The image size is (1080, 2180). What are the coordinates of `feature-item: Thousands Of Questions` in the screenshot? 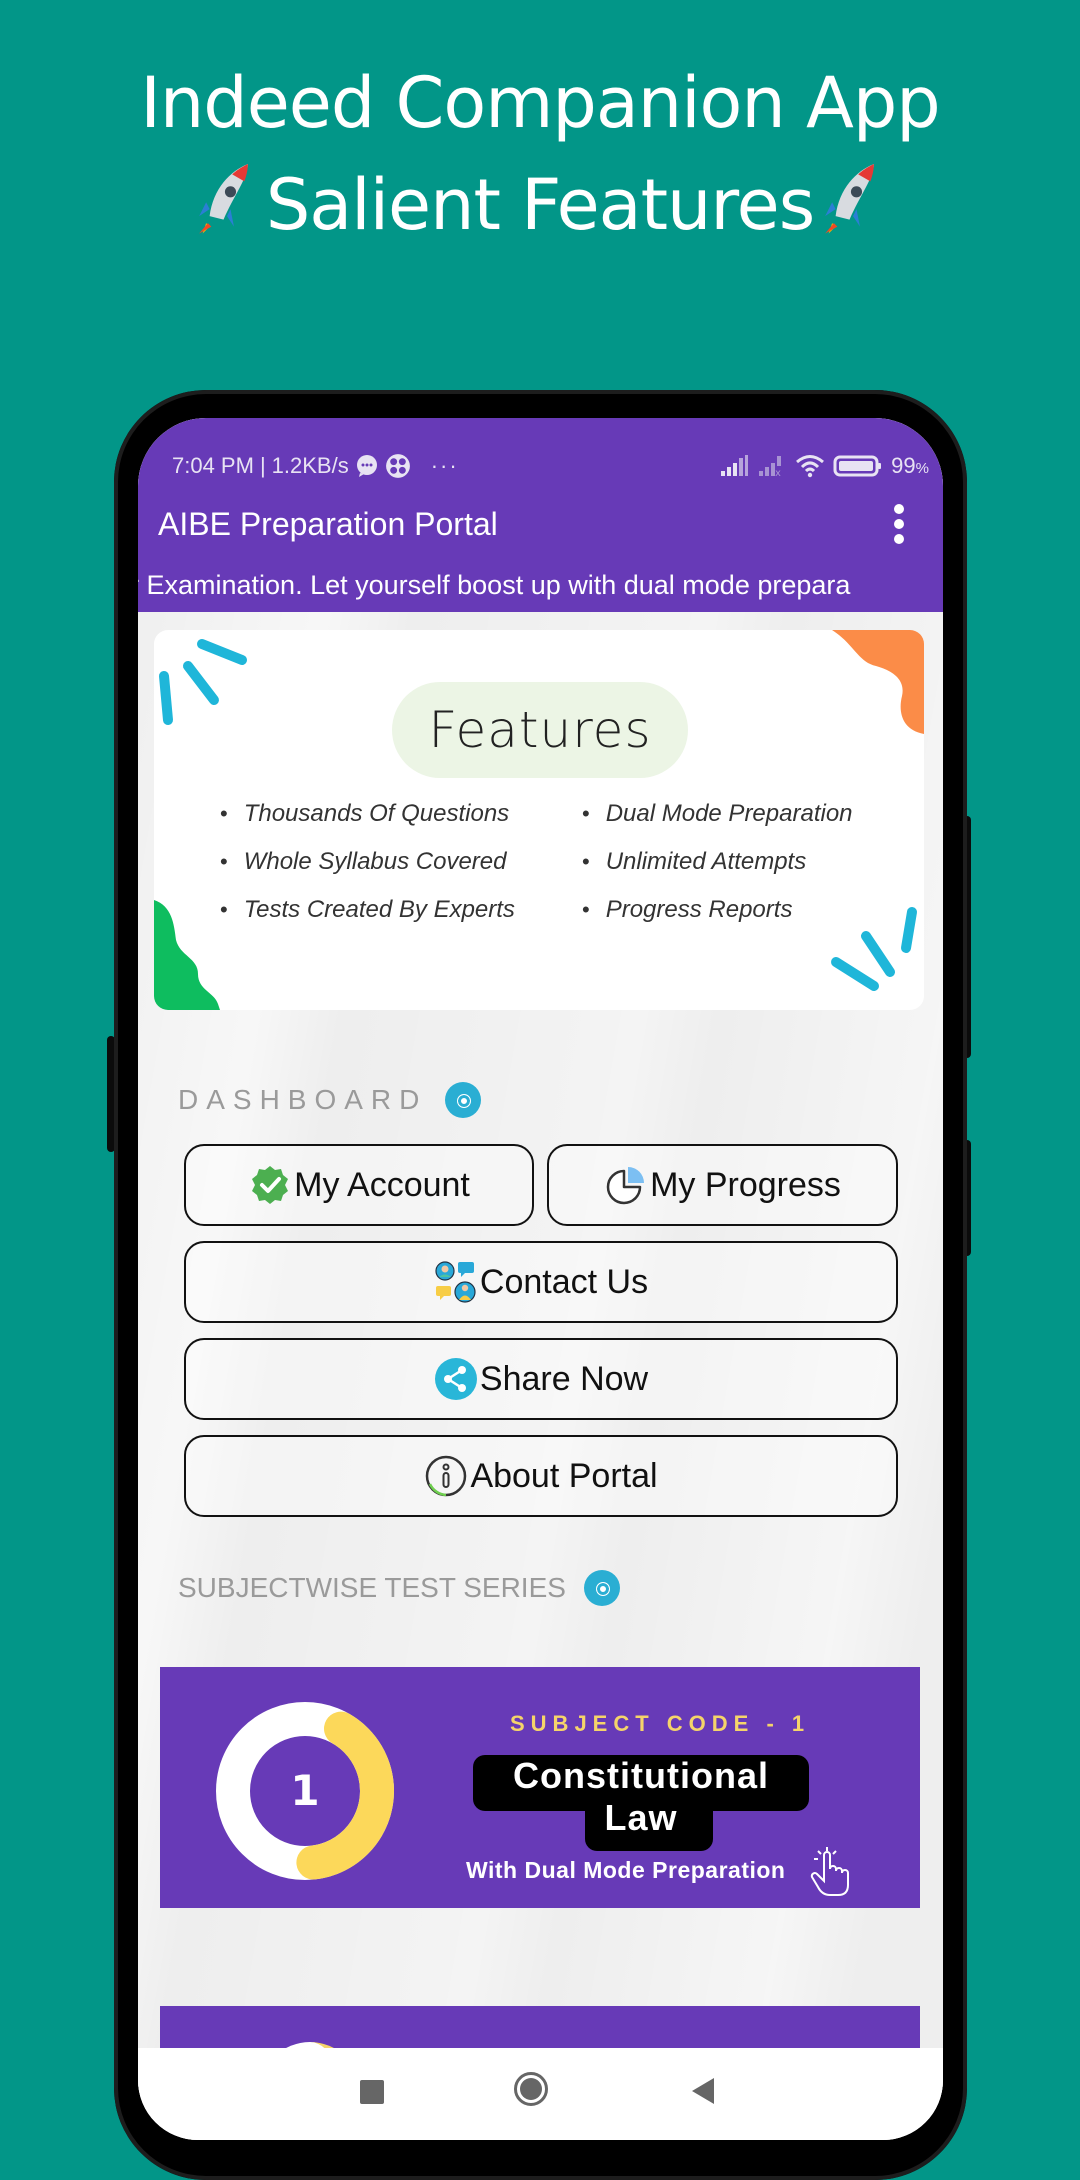 It's located at (367, 814).